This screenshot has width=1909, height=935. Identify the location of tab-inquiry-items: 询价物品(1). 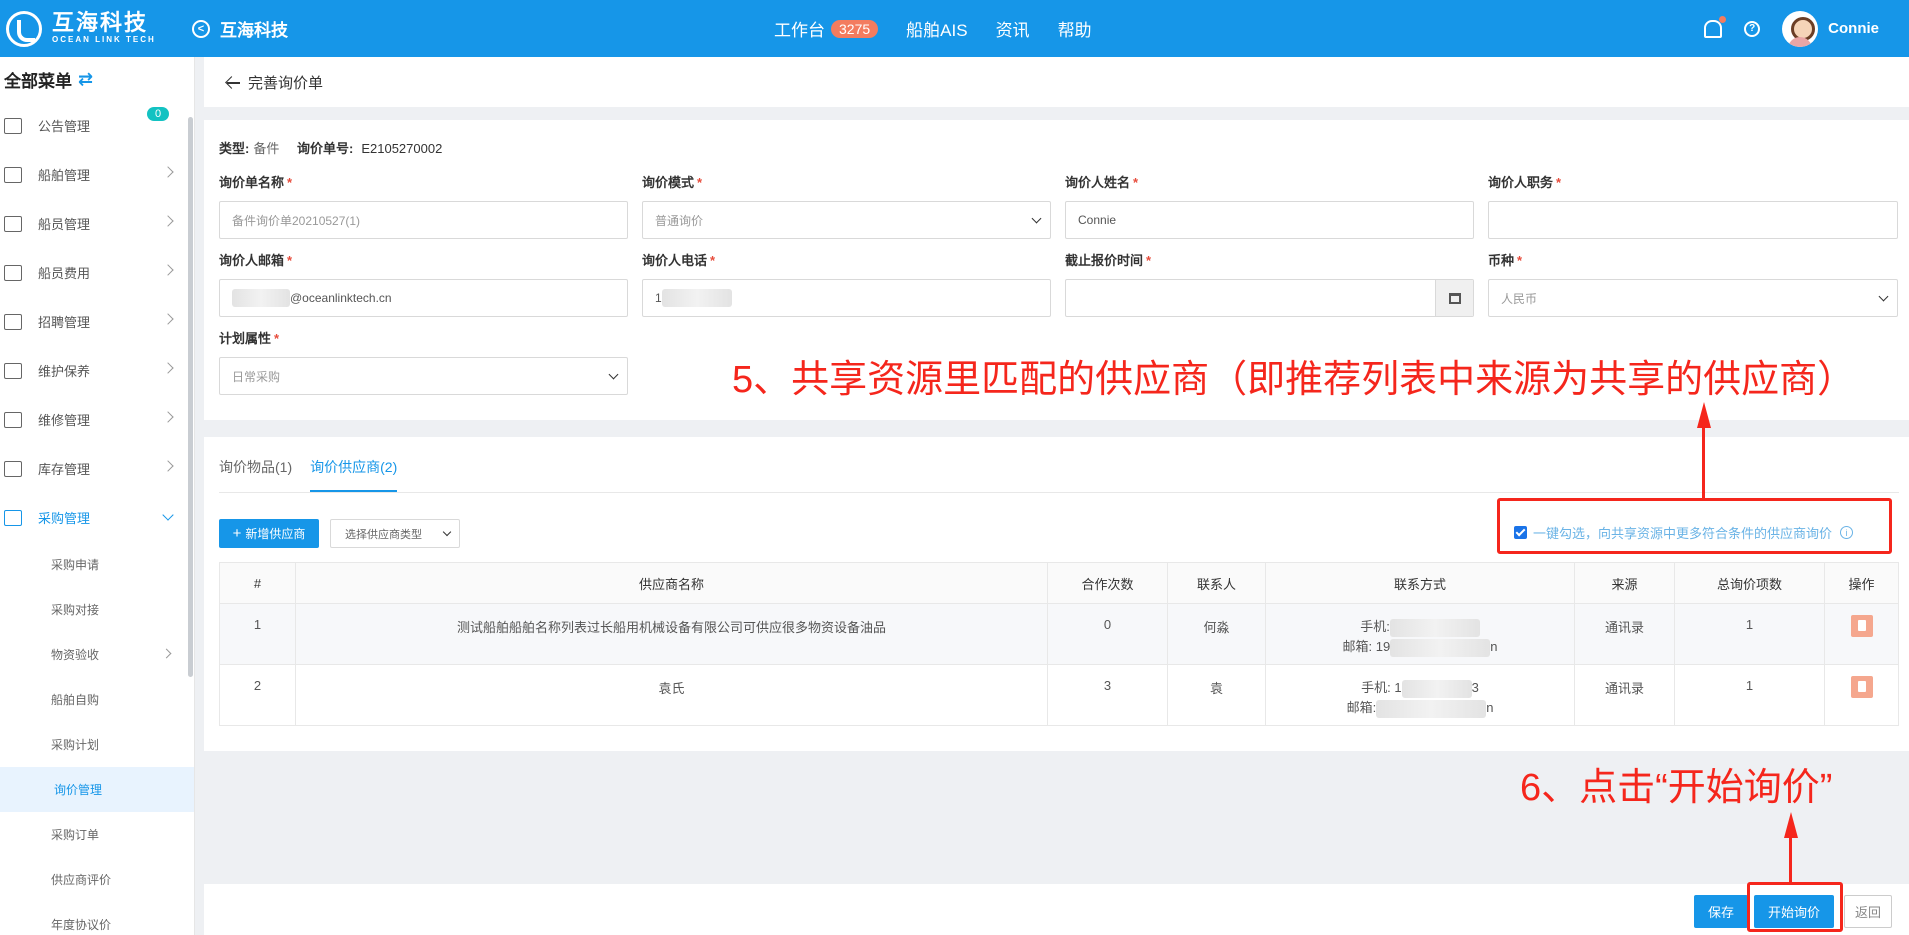
(255, 474).